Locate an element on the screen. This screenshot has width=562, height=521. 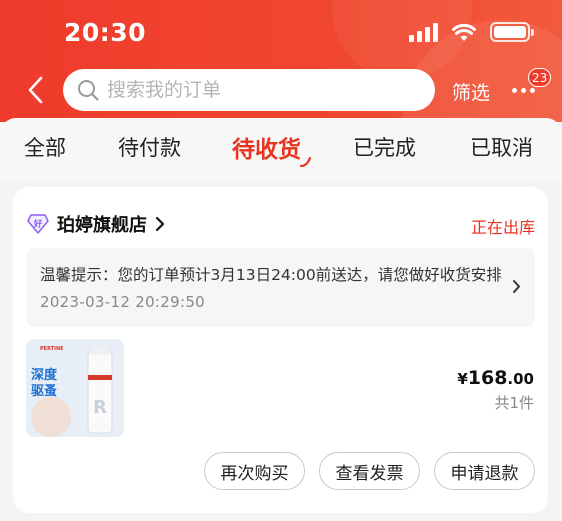
price-decimal: .00 is located at coordinates (520, 379).